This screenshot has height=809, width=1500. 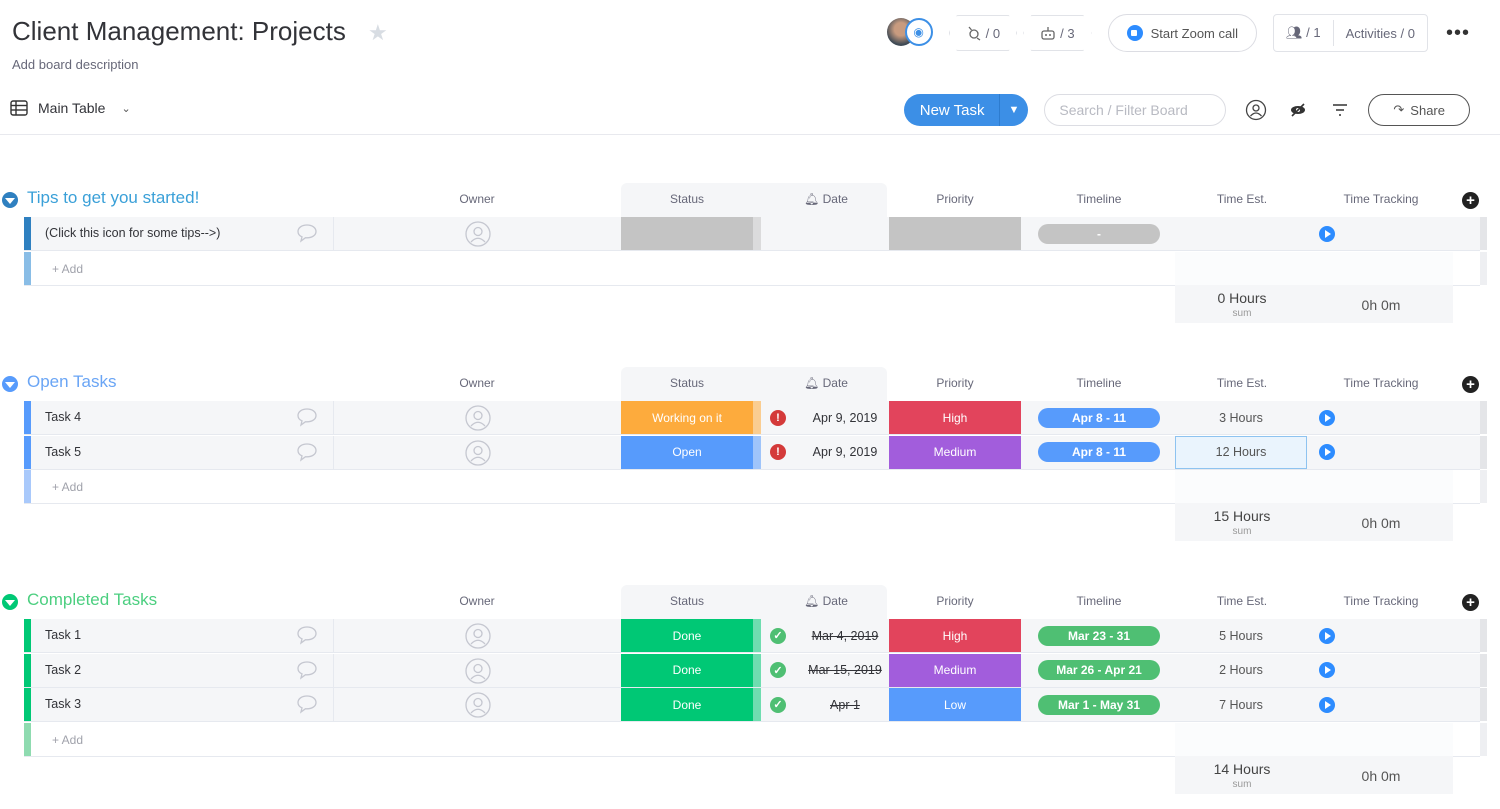 What do you see at coordinates (1099, 670) in the screenshot?
I see `timeline-cell: Mar 26 - Apr 21` at bounding box center [1099, 670].